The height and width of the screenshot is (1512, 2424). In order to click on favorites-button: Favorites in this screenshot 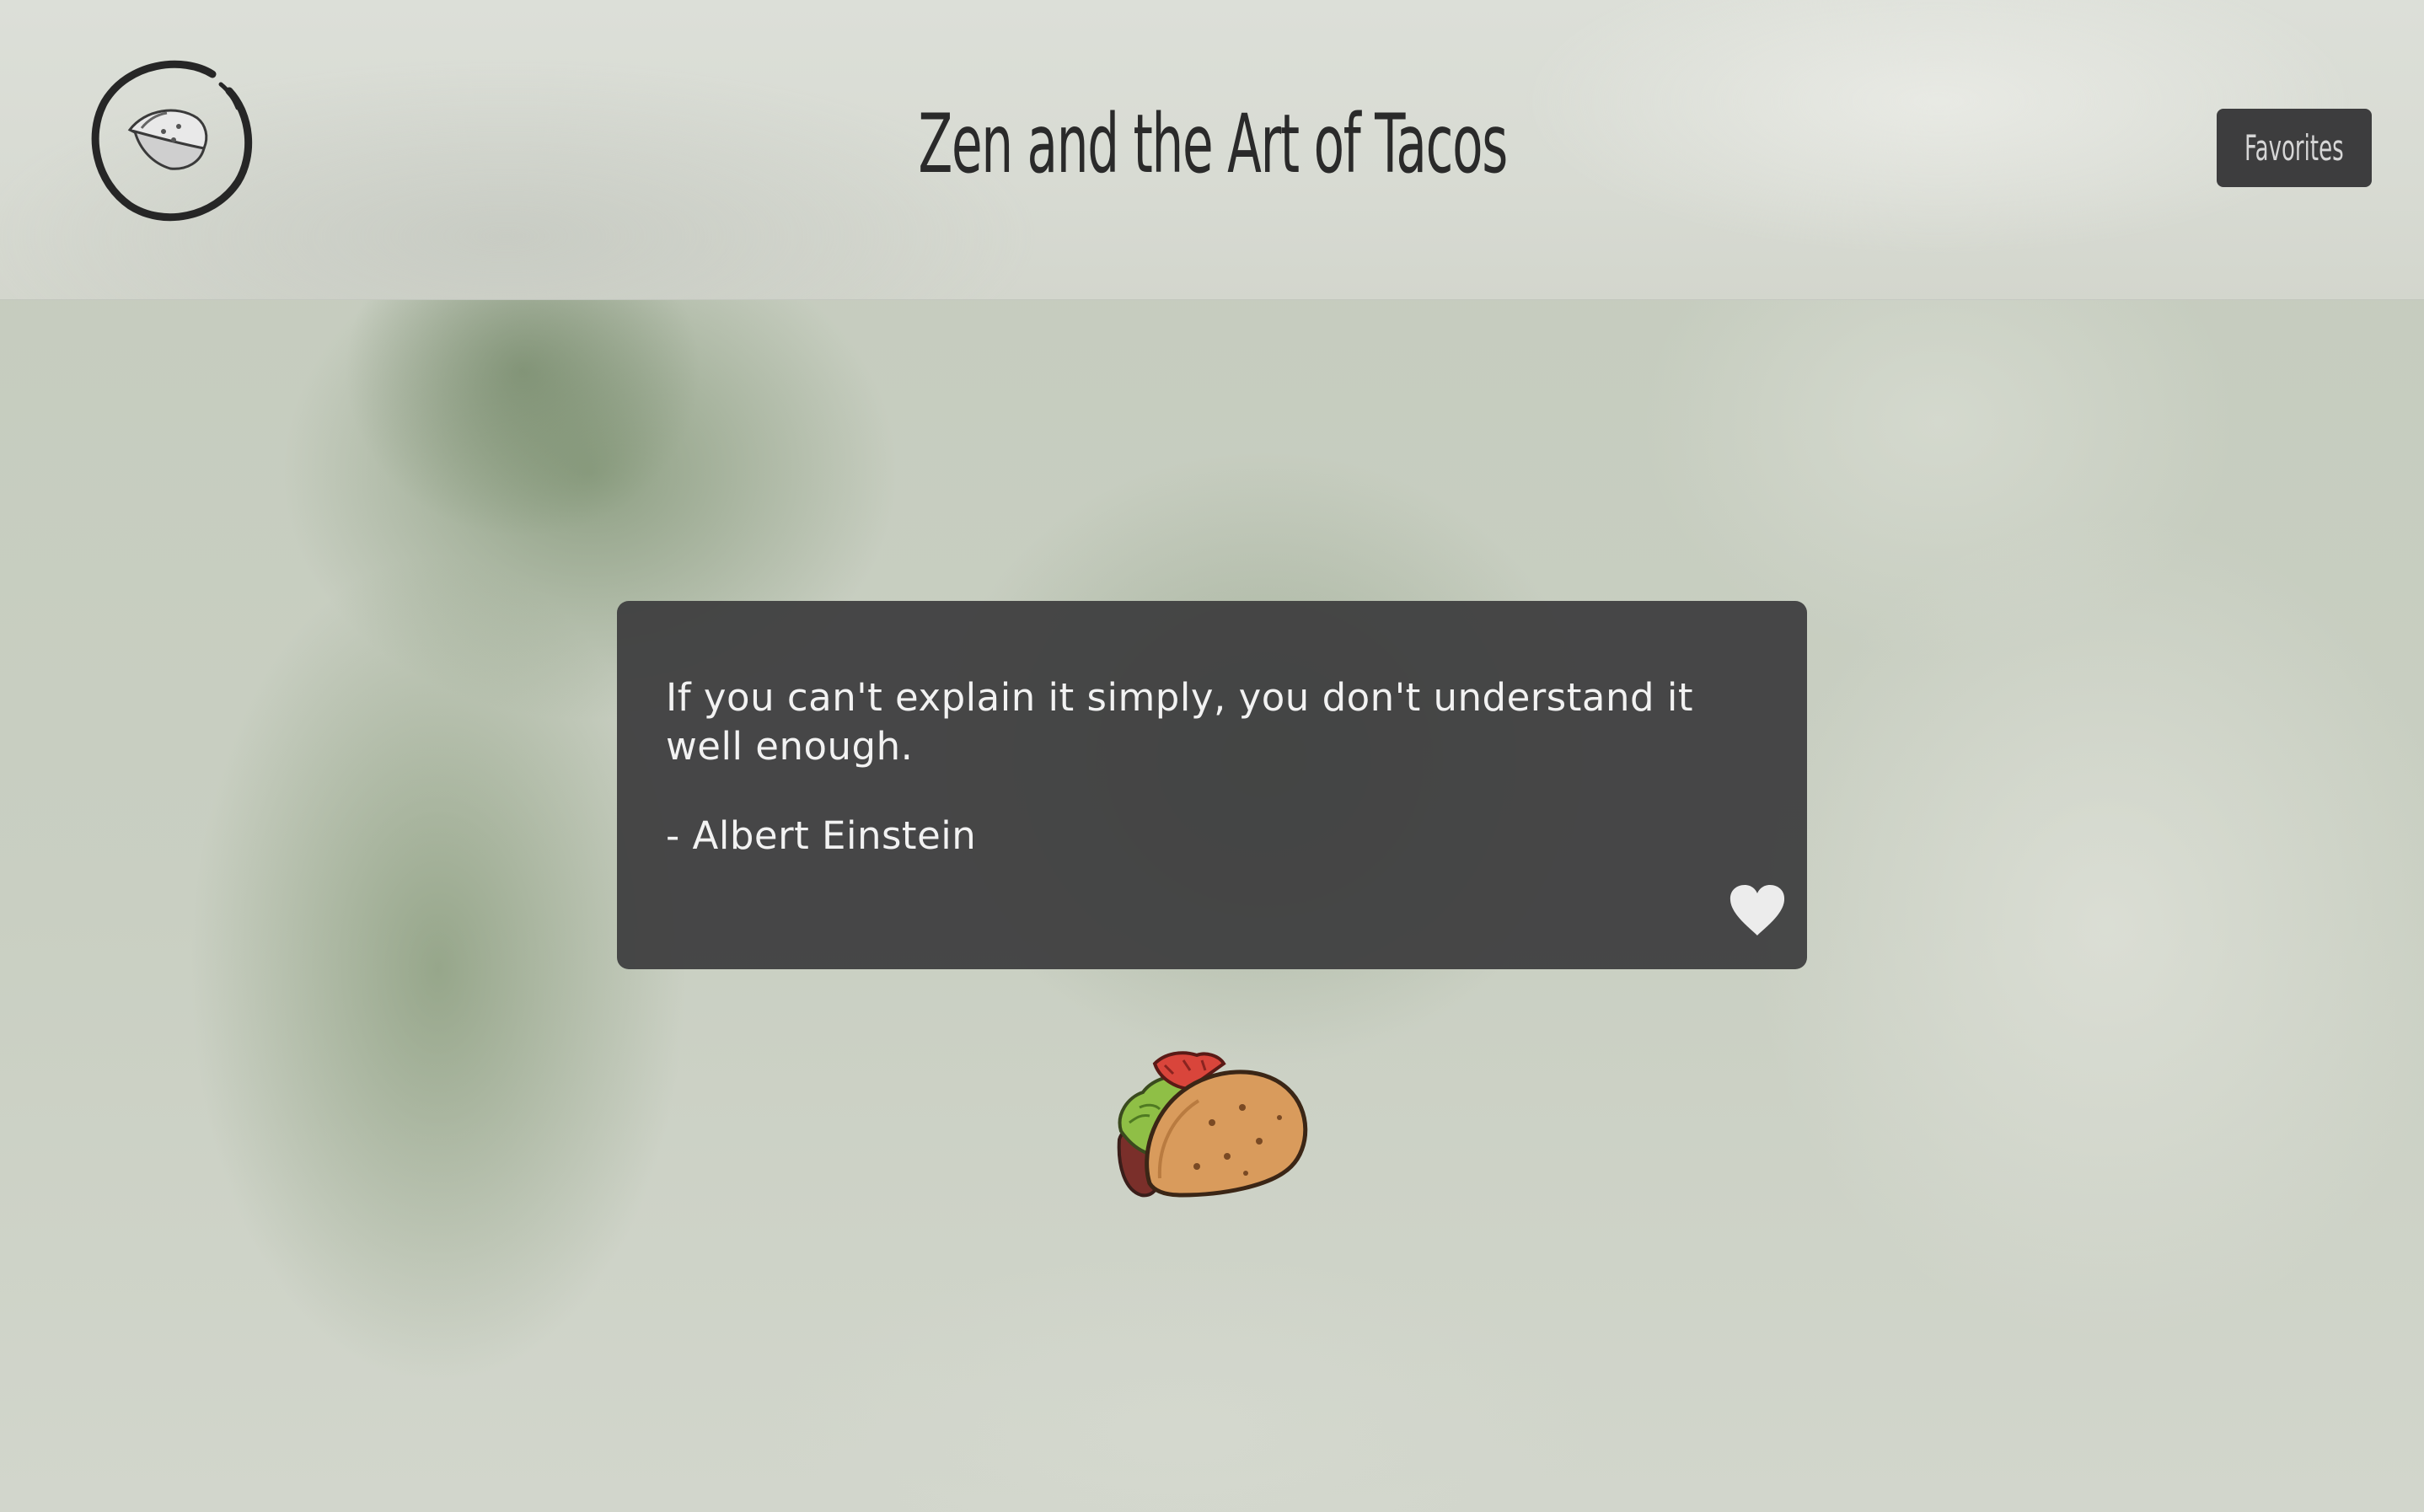, I will do `click(2294, 148)`.